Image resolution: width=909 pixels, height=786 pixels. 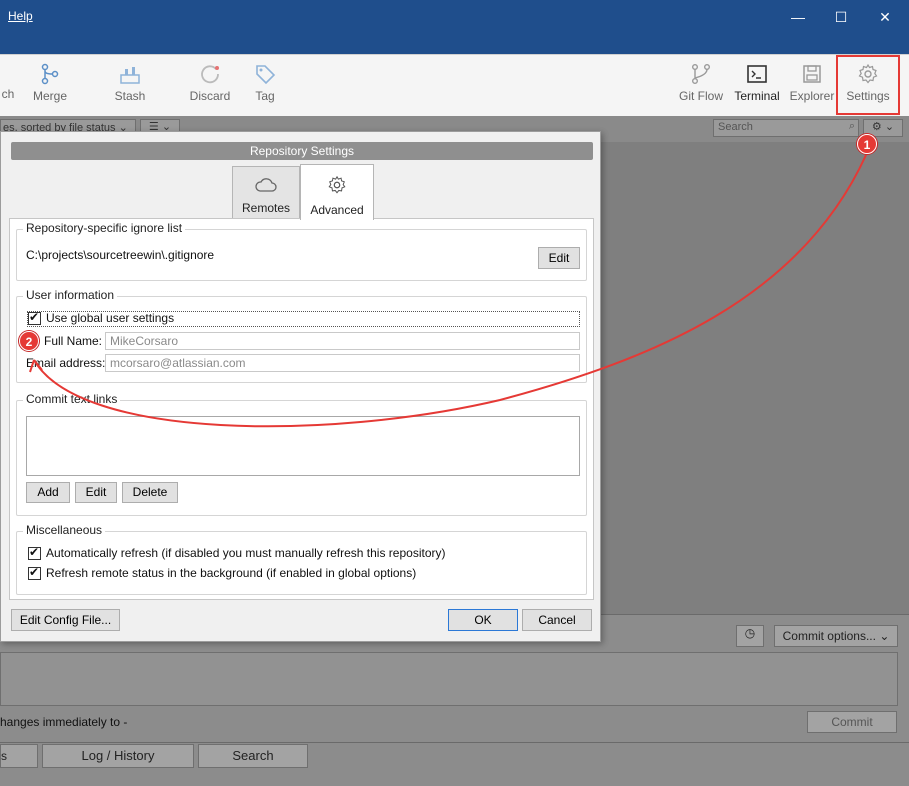 What do you see at coordinates (130, 75) in the screenshot?
I see `stash-icon` at bounding box center [130, 75].